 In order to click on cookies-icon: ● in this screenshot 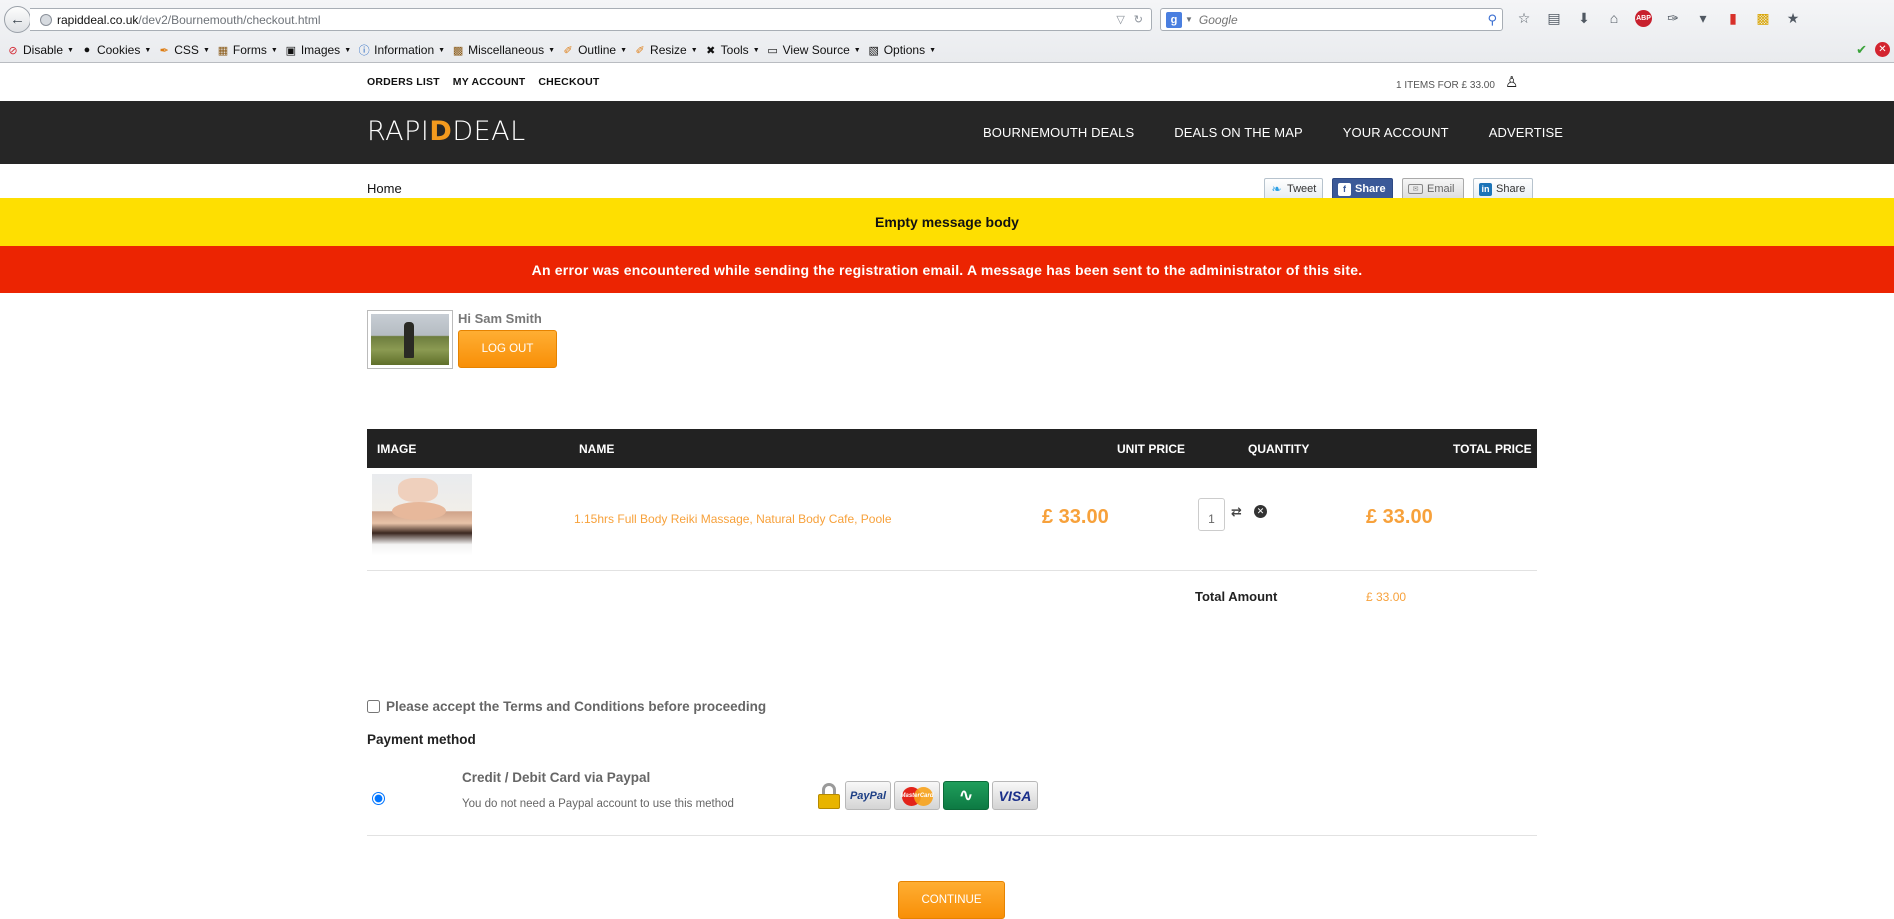, I will do `click(87, 50)`.